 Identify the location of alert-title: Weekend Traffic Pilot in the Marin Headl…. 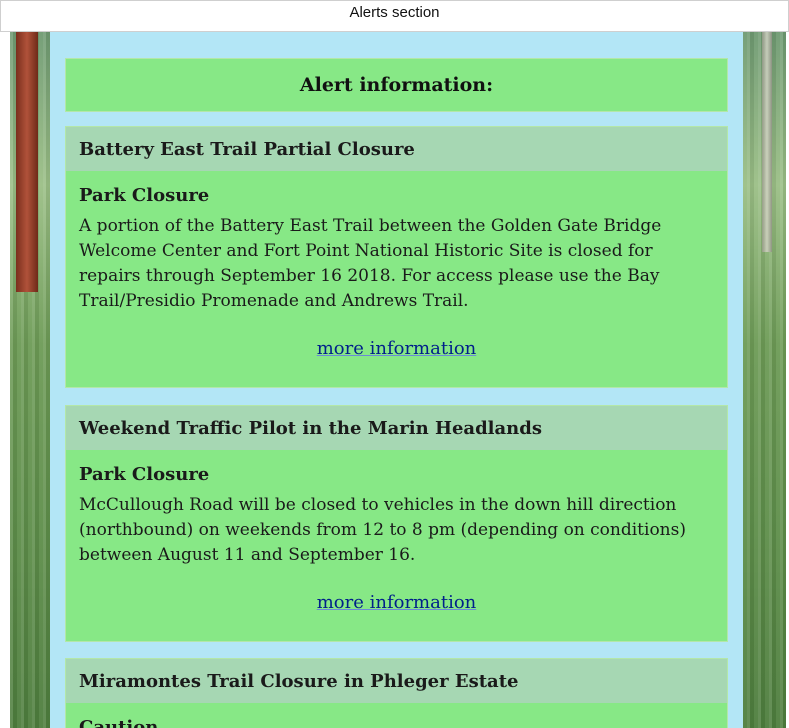
(396, 428).